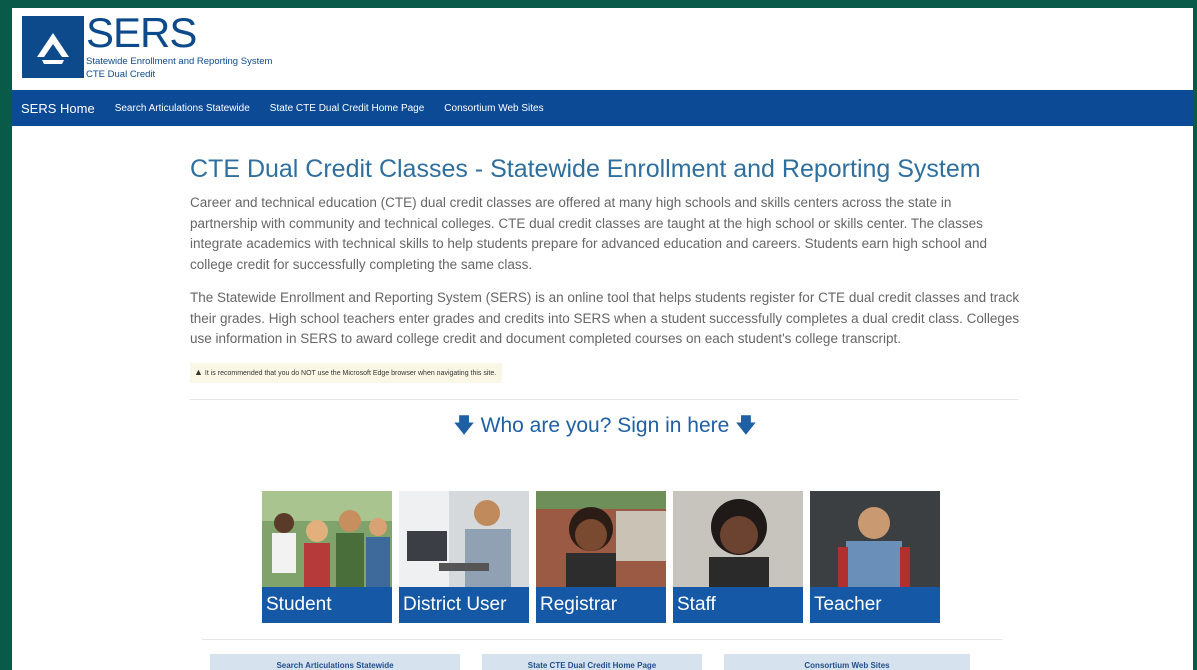 The image size is (1197, 670). I want to click on role-card-registrar: Registrar, so click(601, 557).